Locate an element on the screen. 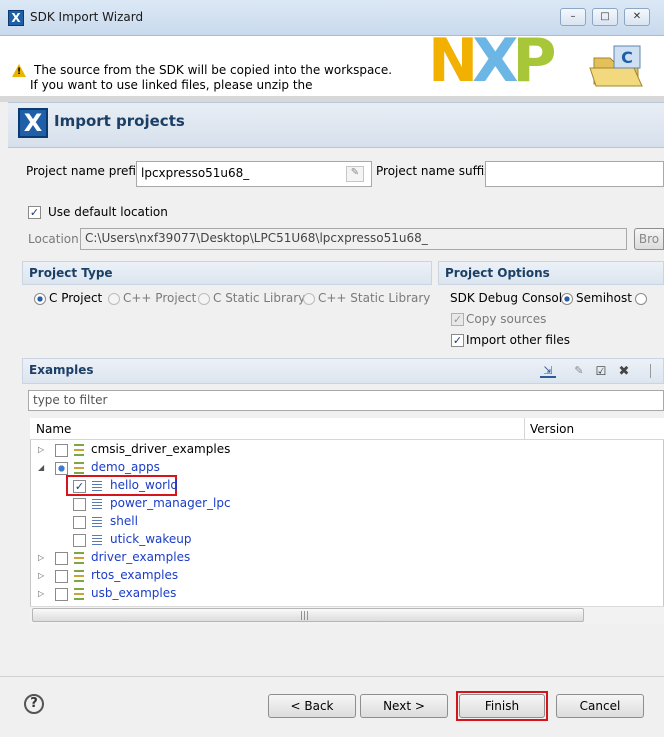 This screenshot has height=737, width=664. next-button: Next > is located at coordinates (404, 706).